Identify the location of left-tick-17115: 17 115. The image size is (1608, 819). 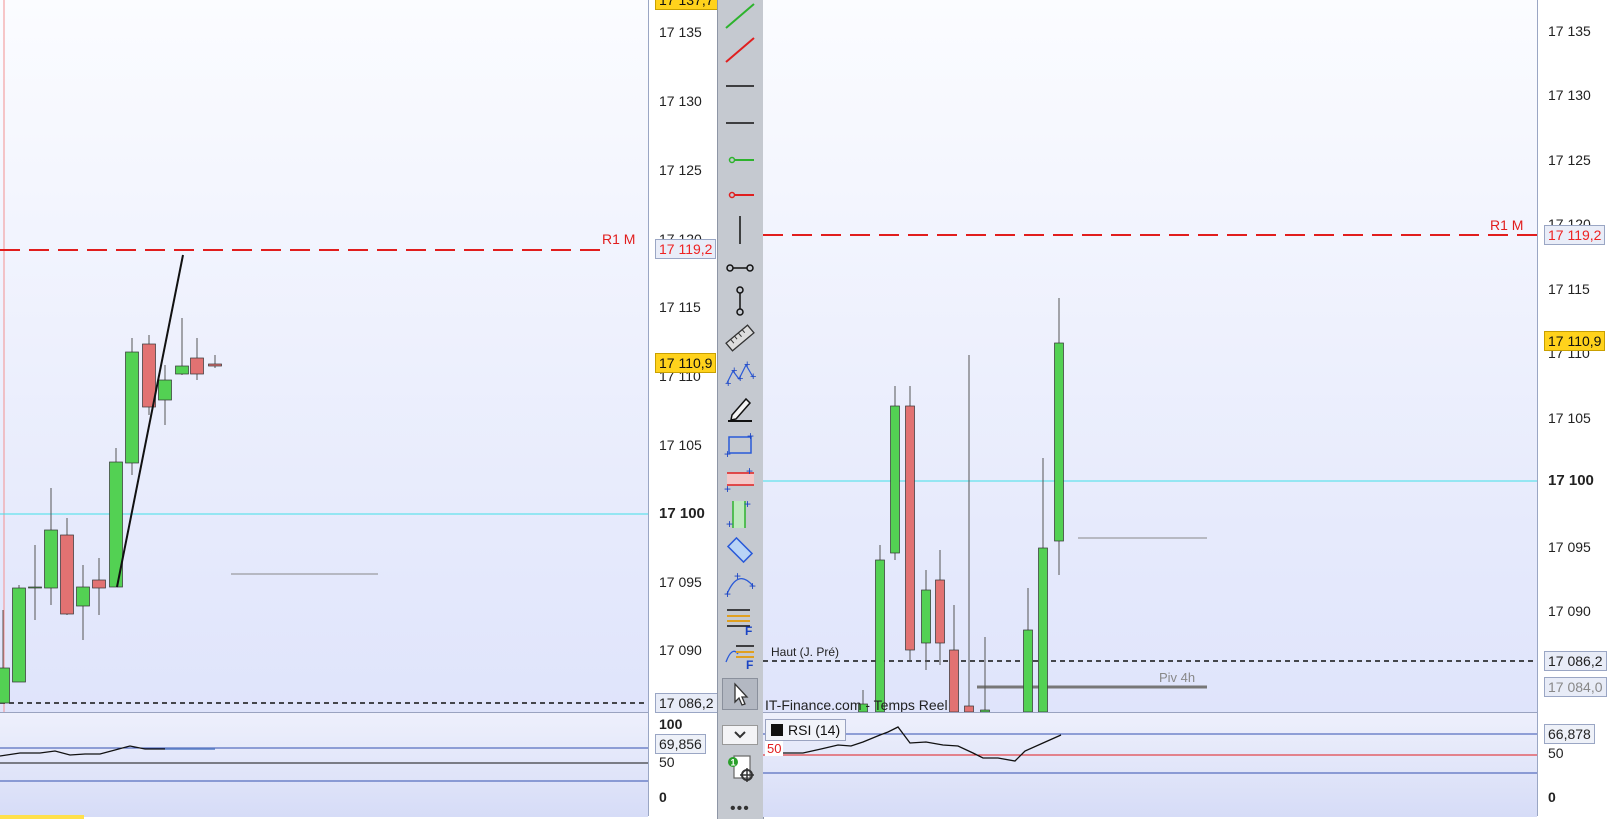
(680, 307).